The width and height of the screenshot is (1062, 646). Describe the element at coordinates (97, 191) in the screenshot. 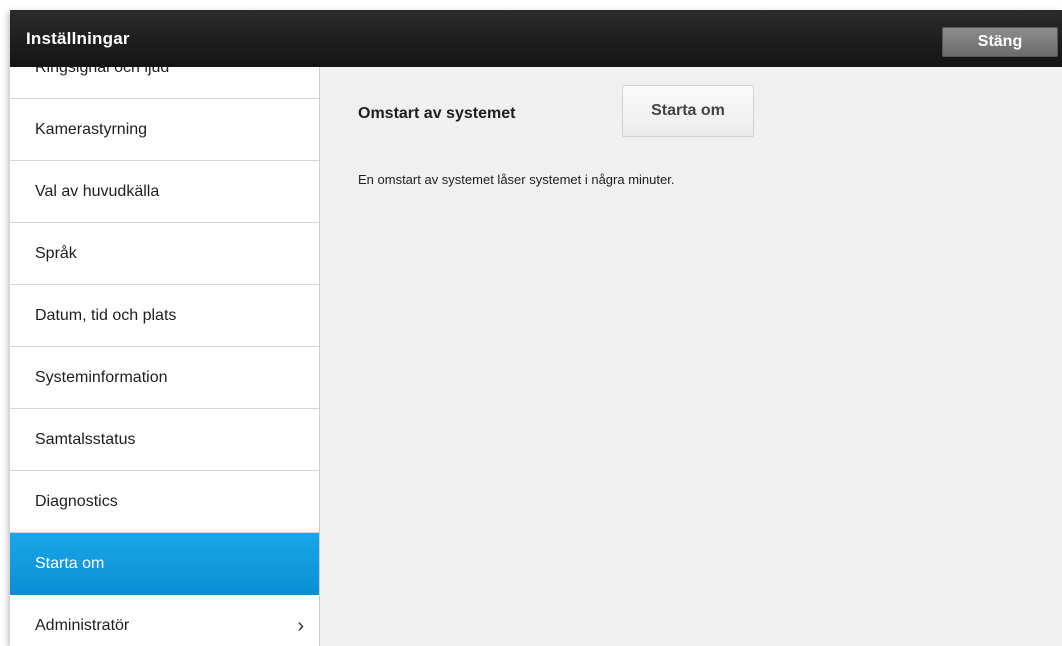

I see `sidebar-item-label: Val av huvudkälla` at that location.